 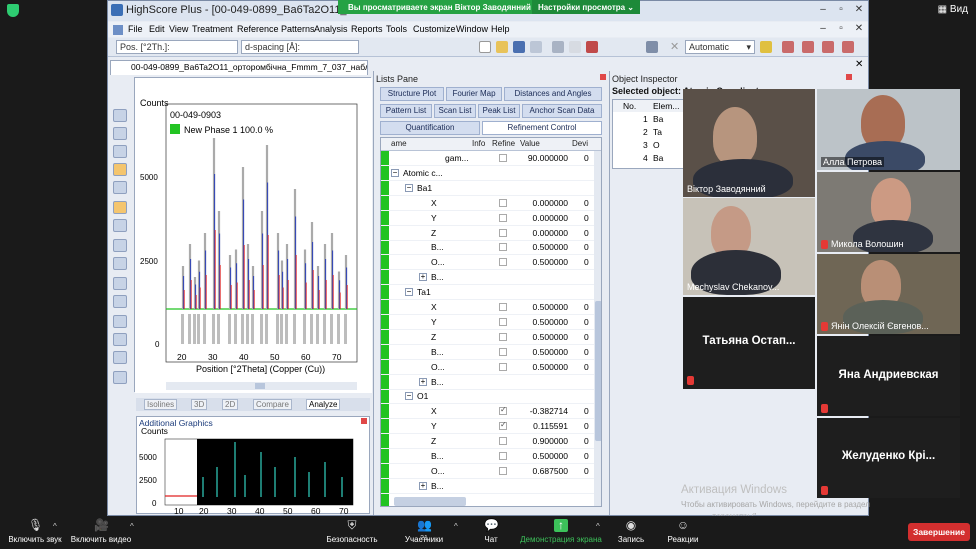 I want to click on chart-icon, so click(x=120, y=283).